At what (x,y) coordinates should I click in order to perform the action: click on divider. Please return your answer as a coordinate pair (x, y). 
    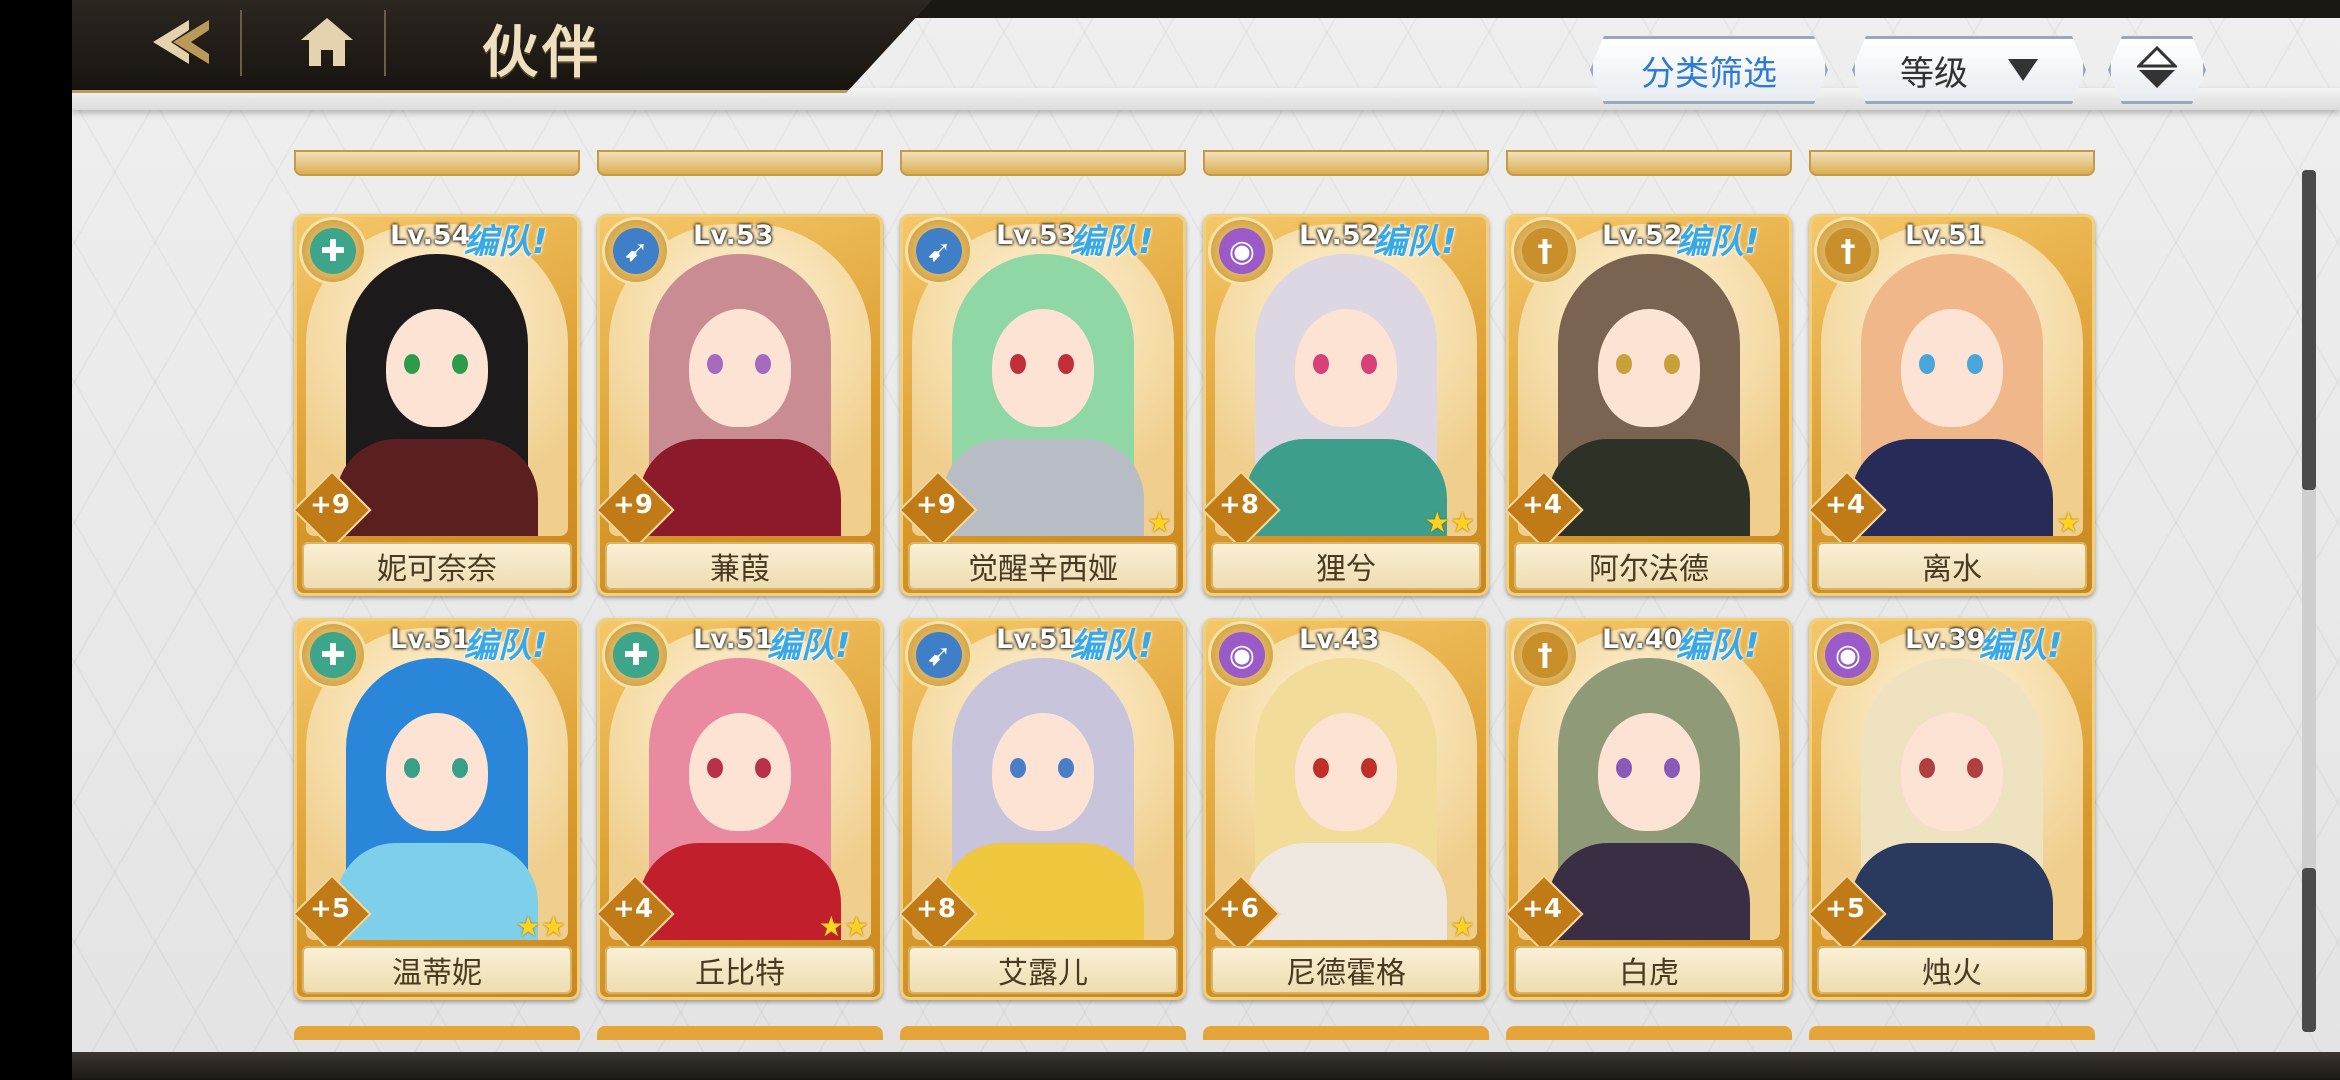
    Looking at the image, I should click on (241, 43).